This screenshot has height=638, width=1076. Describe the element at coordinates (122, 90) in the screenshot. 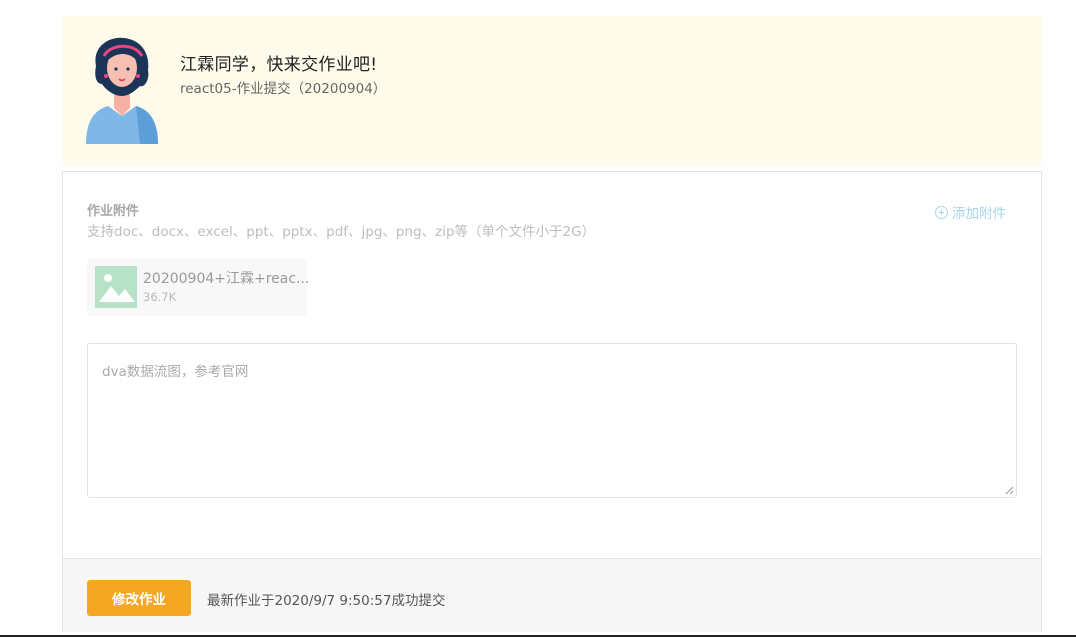

I see `student-avatar` at that location.